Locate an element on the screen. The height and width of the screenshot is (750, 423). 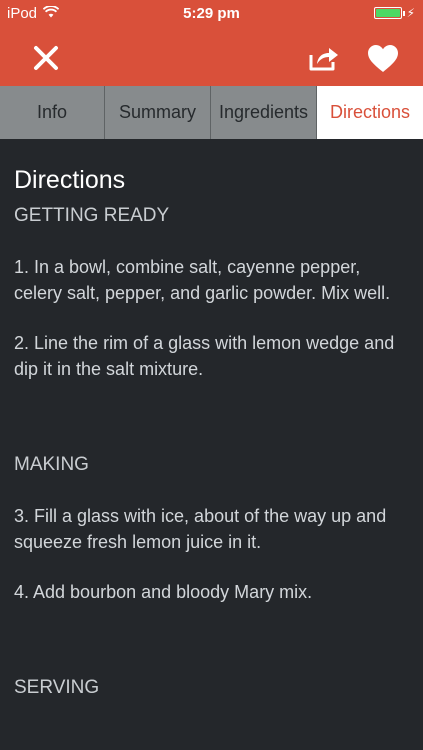
tab-ingredients: Ingredients is located at coordinates (264, 112).